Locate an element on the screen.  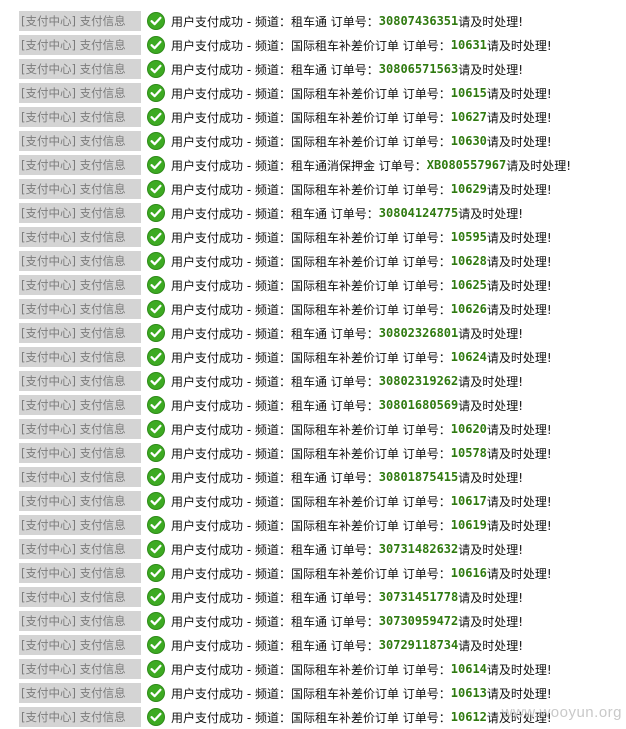
order-number: 30801875415 is located at coordinates (418, 477).